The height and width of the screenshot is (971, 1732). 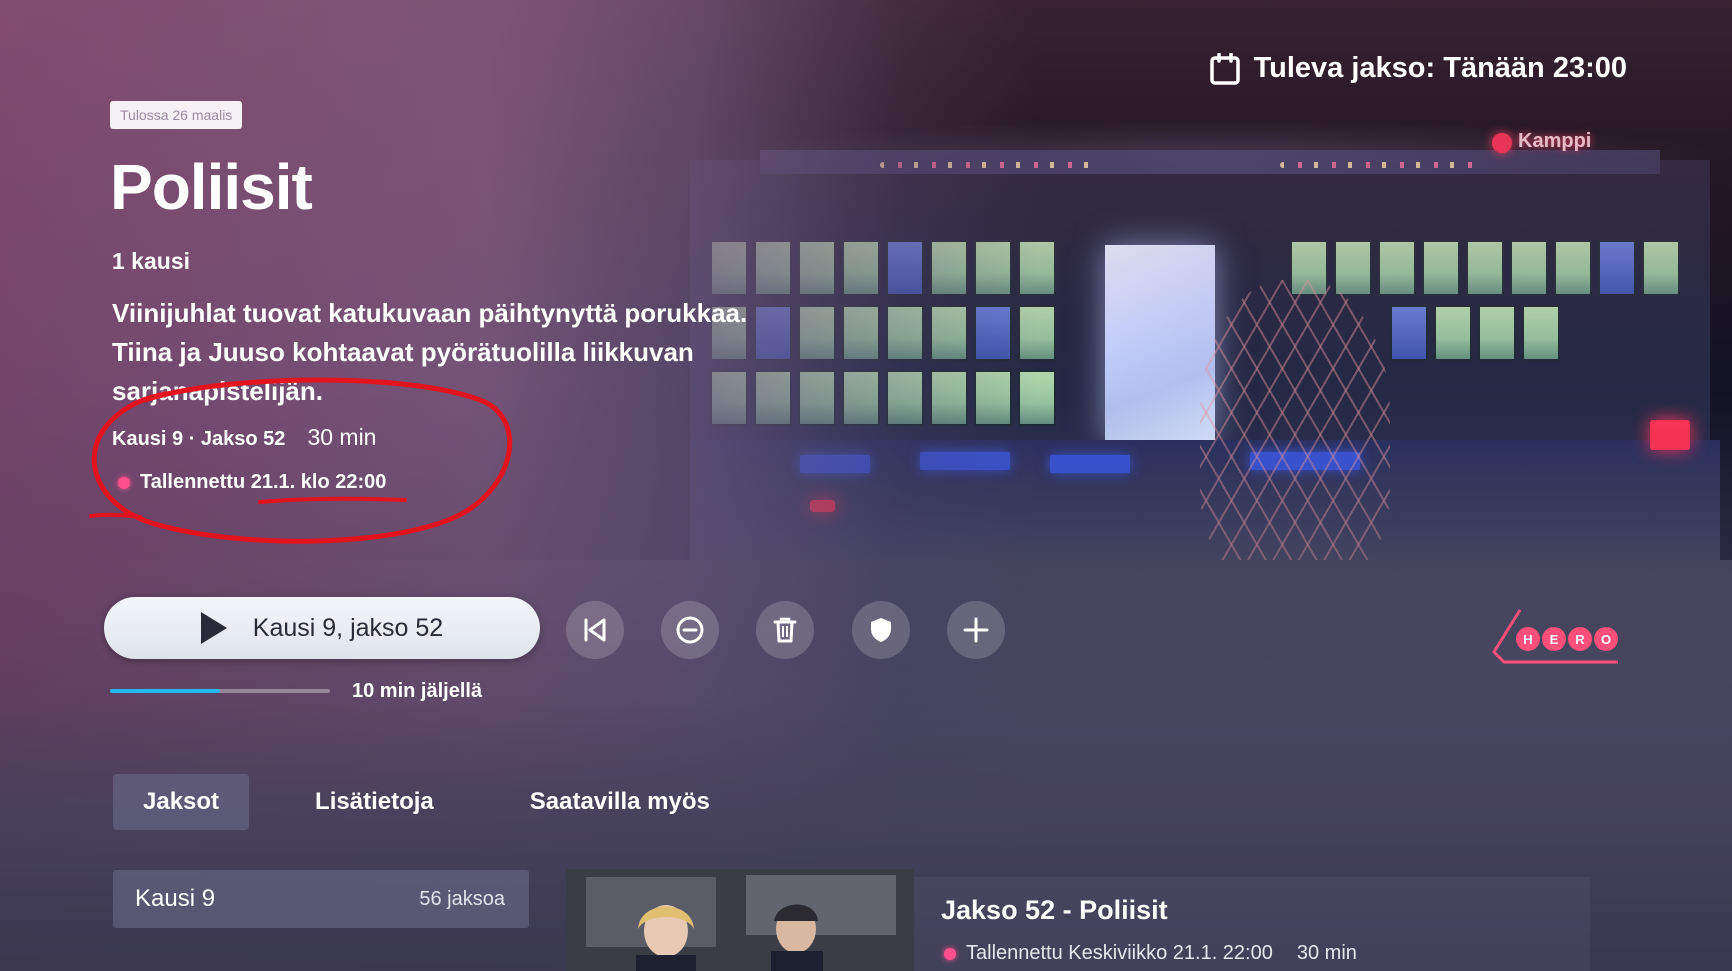 What do you see at coordinates (1606, 639) in the screenshot?
I see `svg-text: O` at bounding box center [1606, 639].